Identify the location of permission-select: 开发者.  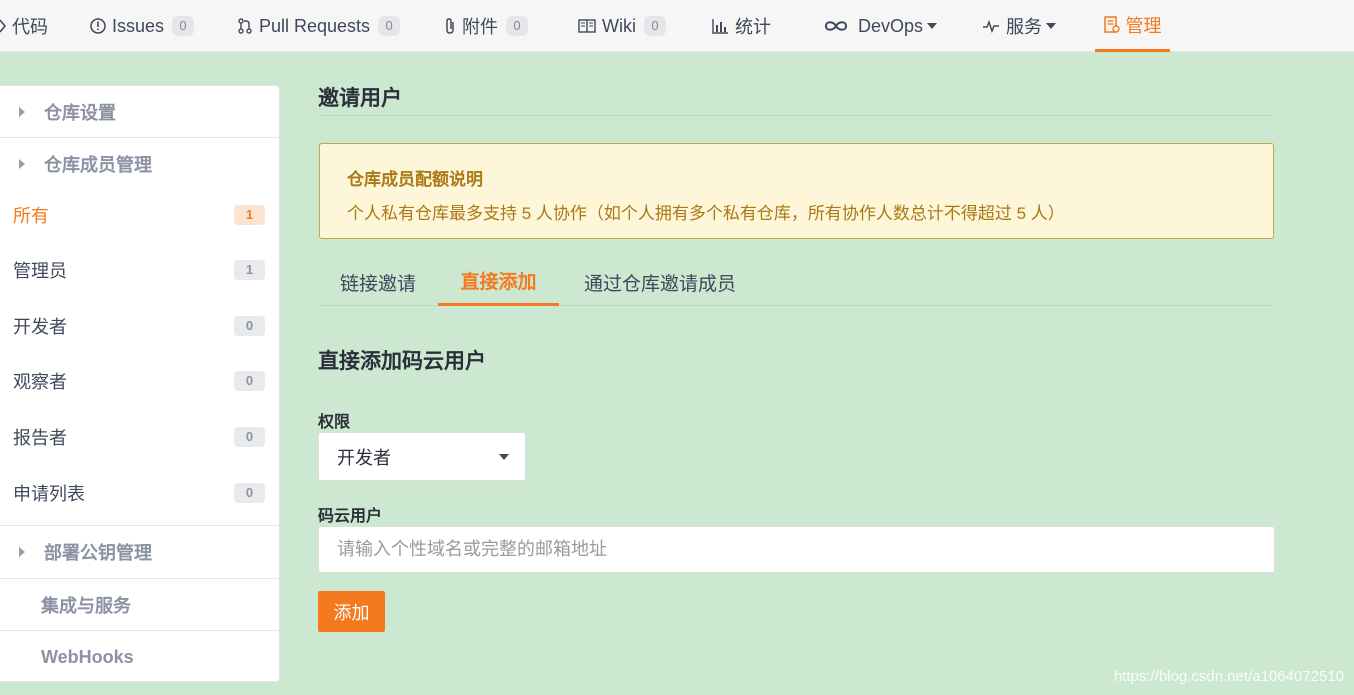
(422, 456).